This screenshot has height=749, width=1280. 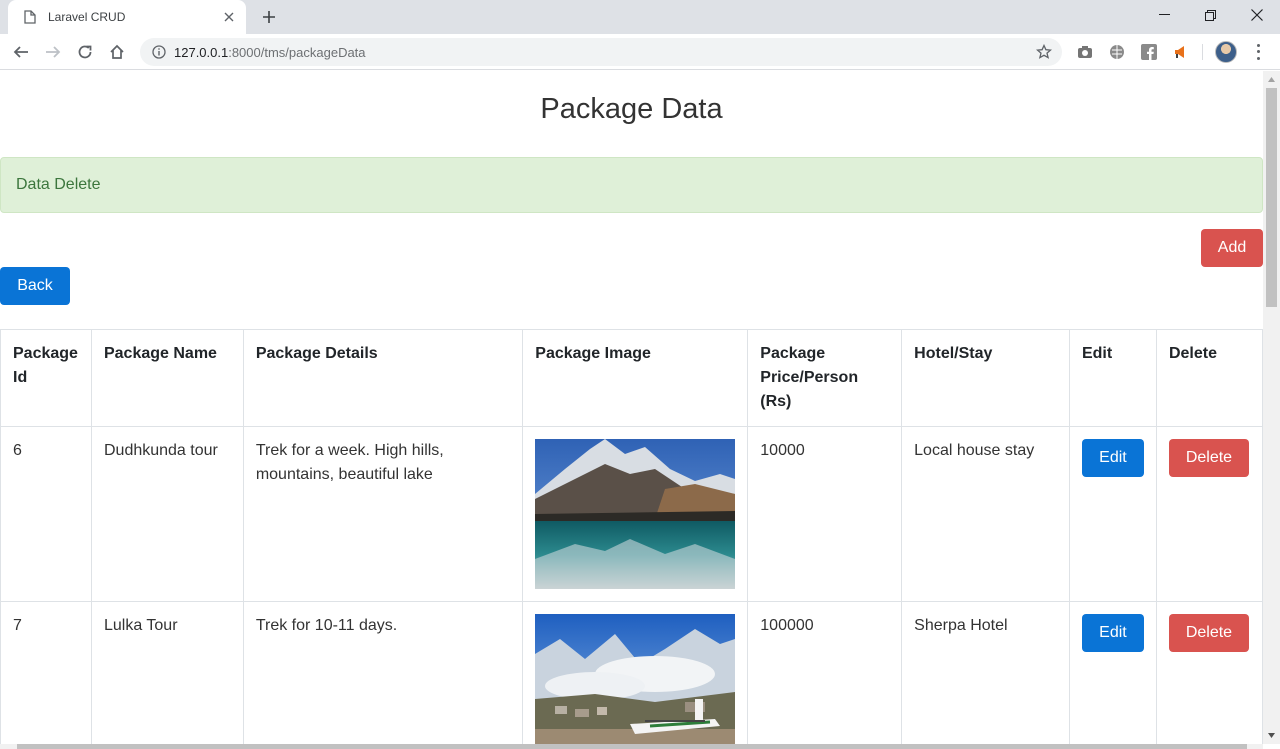 I want to click on browser-tab: Laravel CRUD, so click(x=127, y=17).